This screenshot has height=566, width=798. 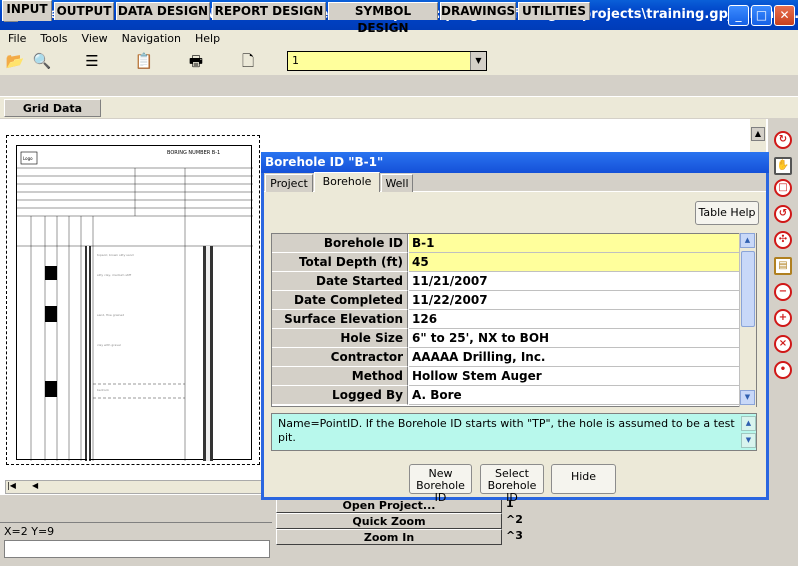 I want to click on grid-scrollbar: ▲ ▼, so click(x=747, y=320).